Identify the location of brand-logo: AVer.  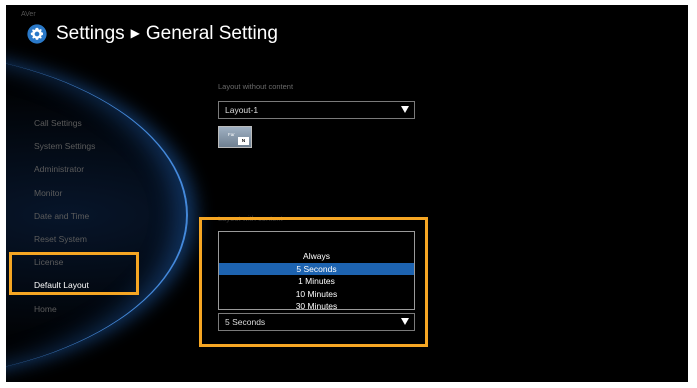
(28, 14).